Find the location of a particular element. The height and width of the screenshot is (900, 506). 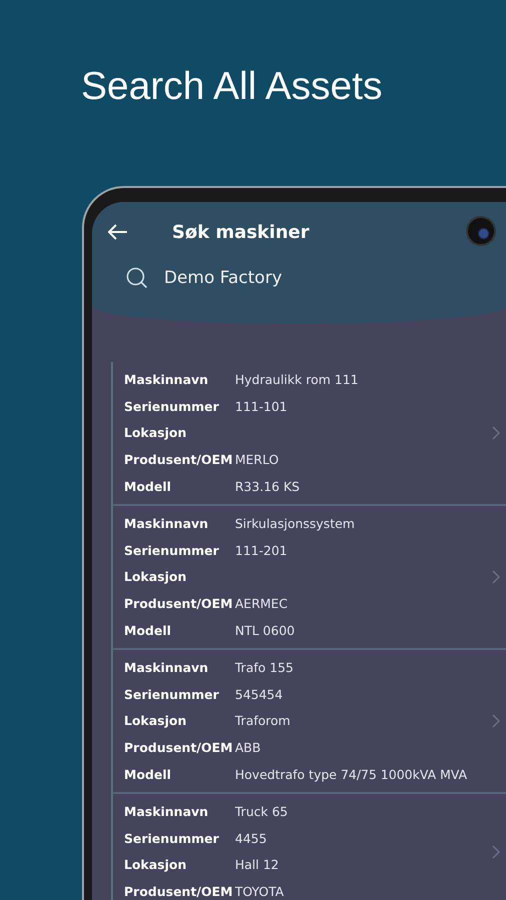

asset-card: Maskinnavn Truck 65 Serienummer 4455 Lokasjon Hall 12 Produsent/OEM TOYOTA is located at coordinates (309, 847).